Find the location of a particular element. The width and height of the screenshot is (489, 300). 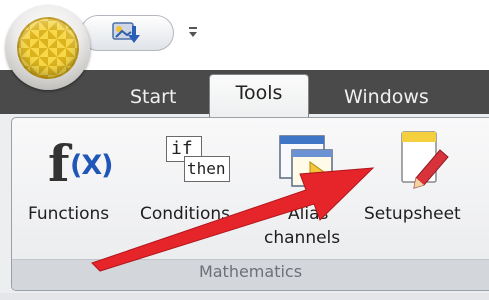

functions-button: f (X) Functions is located at coordinates (80, 189).